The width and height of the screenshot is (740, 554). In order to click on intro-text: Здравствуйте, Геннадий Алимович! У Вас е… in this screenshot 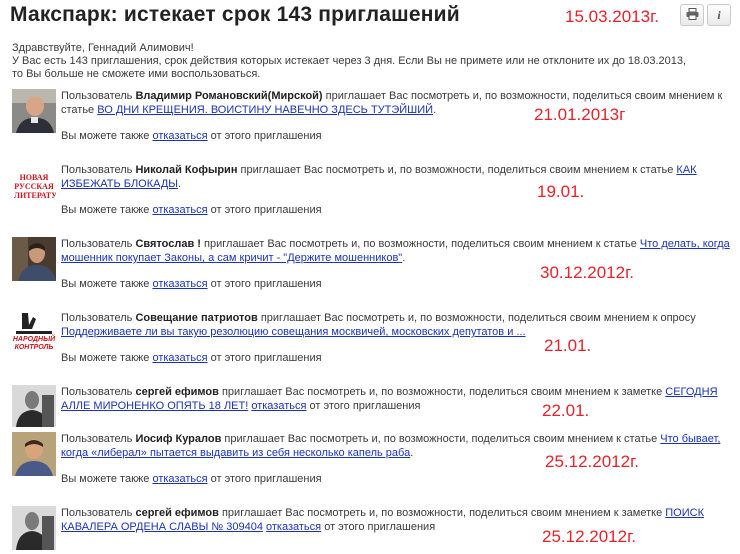, I will do `click(372, 61)`.